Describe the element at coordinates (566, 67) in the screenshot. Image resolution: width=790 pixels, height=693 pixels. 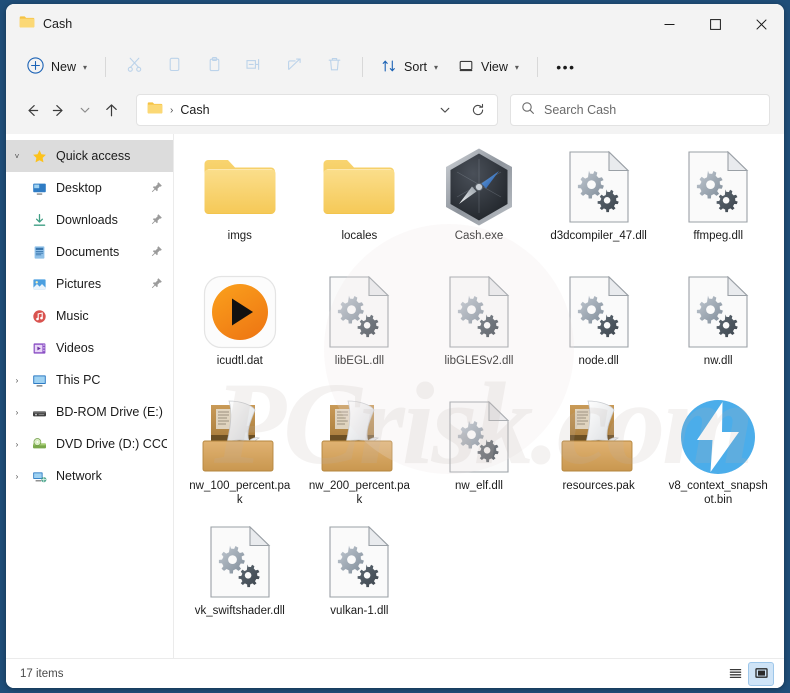
I see `more-options-button: •••` at that location.